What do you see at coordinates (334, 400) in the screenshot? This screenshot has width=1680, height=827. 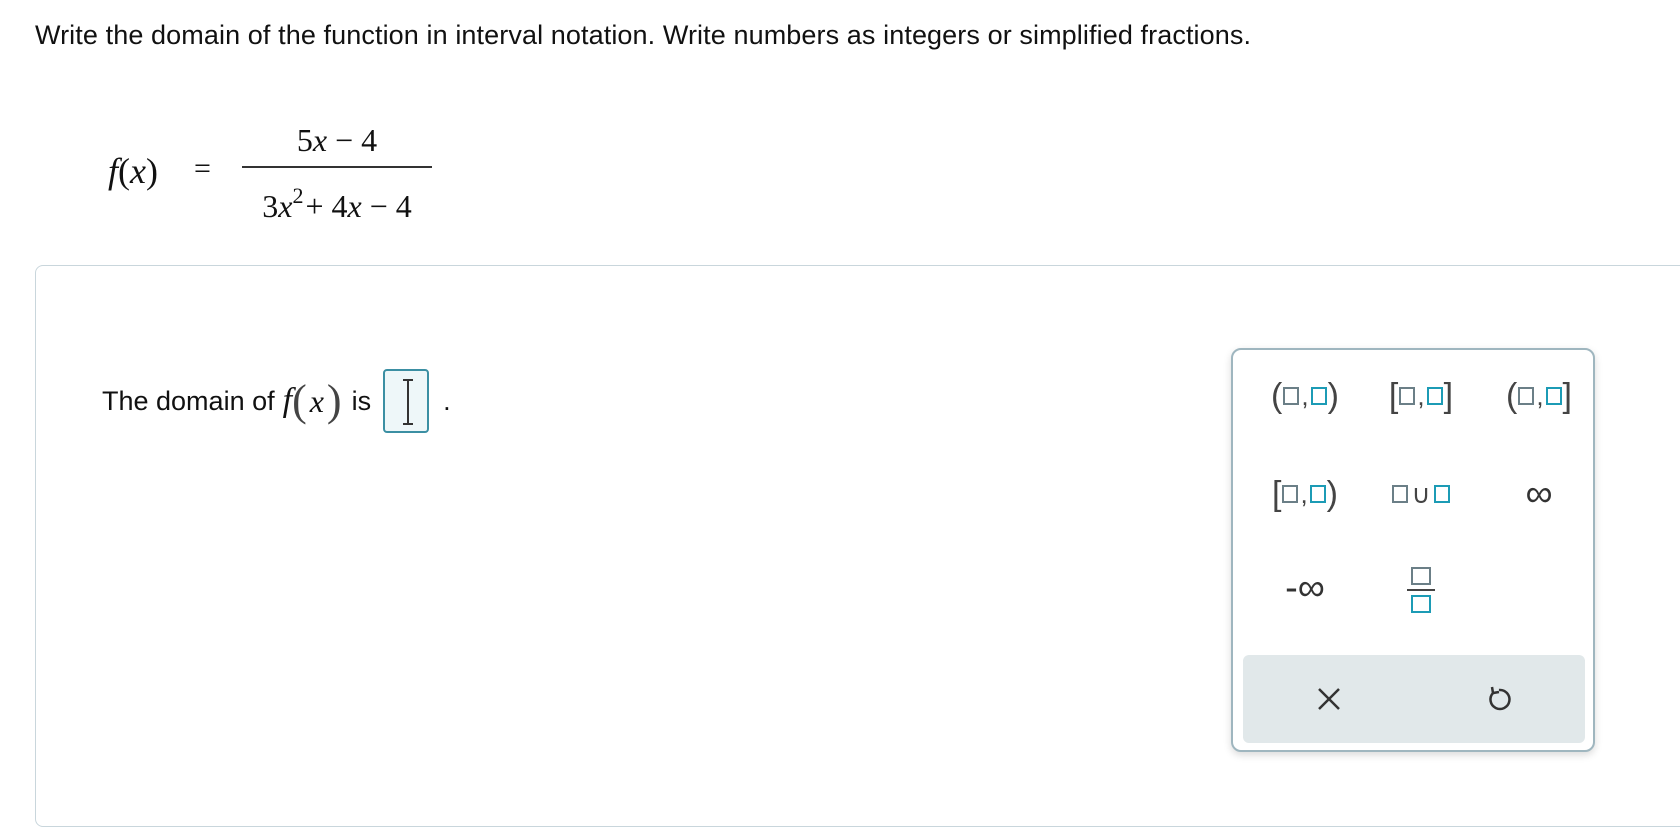 I see `domain-paren-close: )` at bounding box center [334, 400].